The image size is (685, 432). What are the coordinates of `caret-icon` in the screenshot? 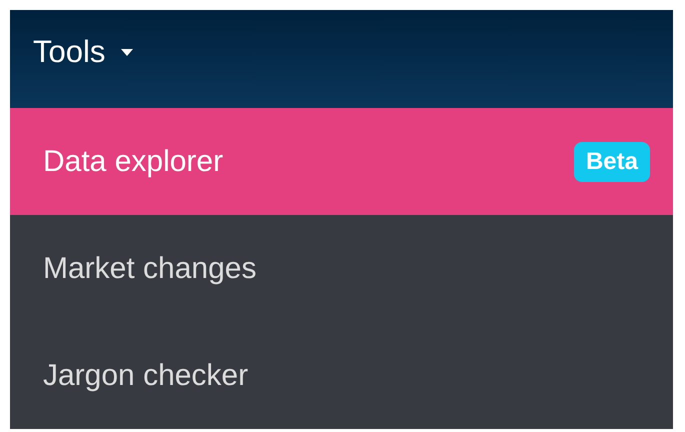 It's located at (127, 52).